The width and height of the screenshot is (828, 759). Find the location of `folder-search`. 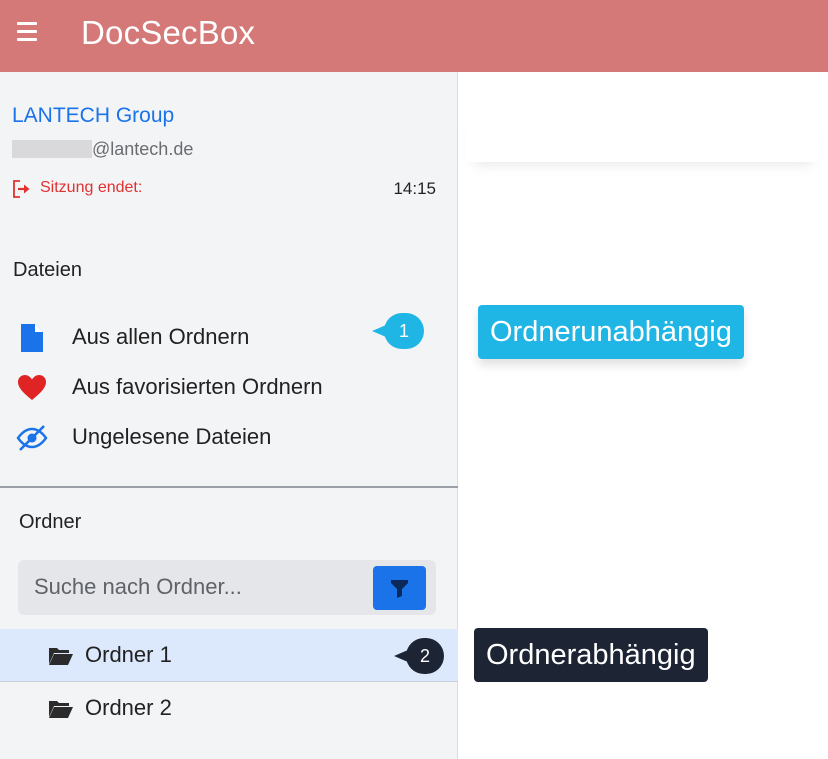

folder-search is located at coordinates (227, 587).